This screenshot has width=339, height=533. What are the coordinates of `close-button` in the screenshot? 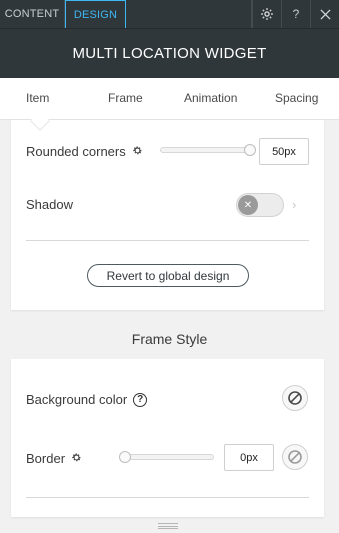 It's located at (324, 14).